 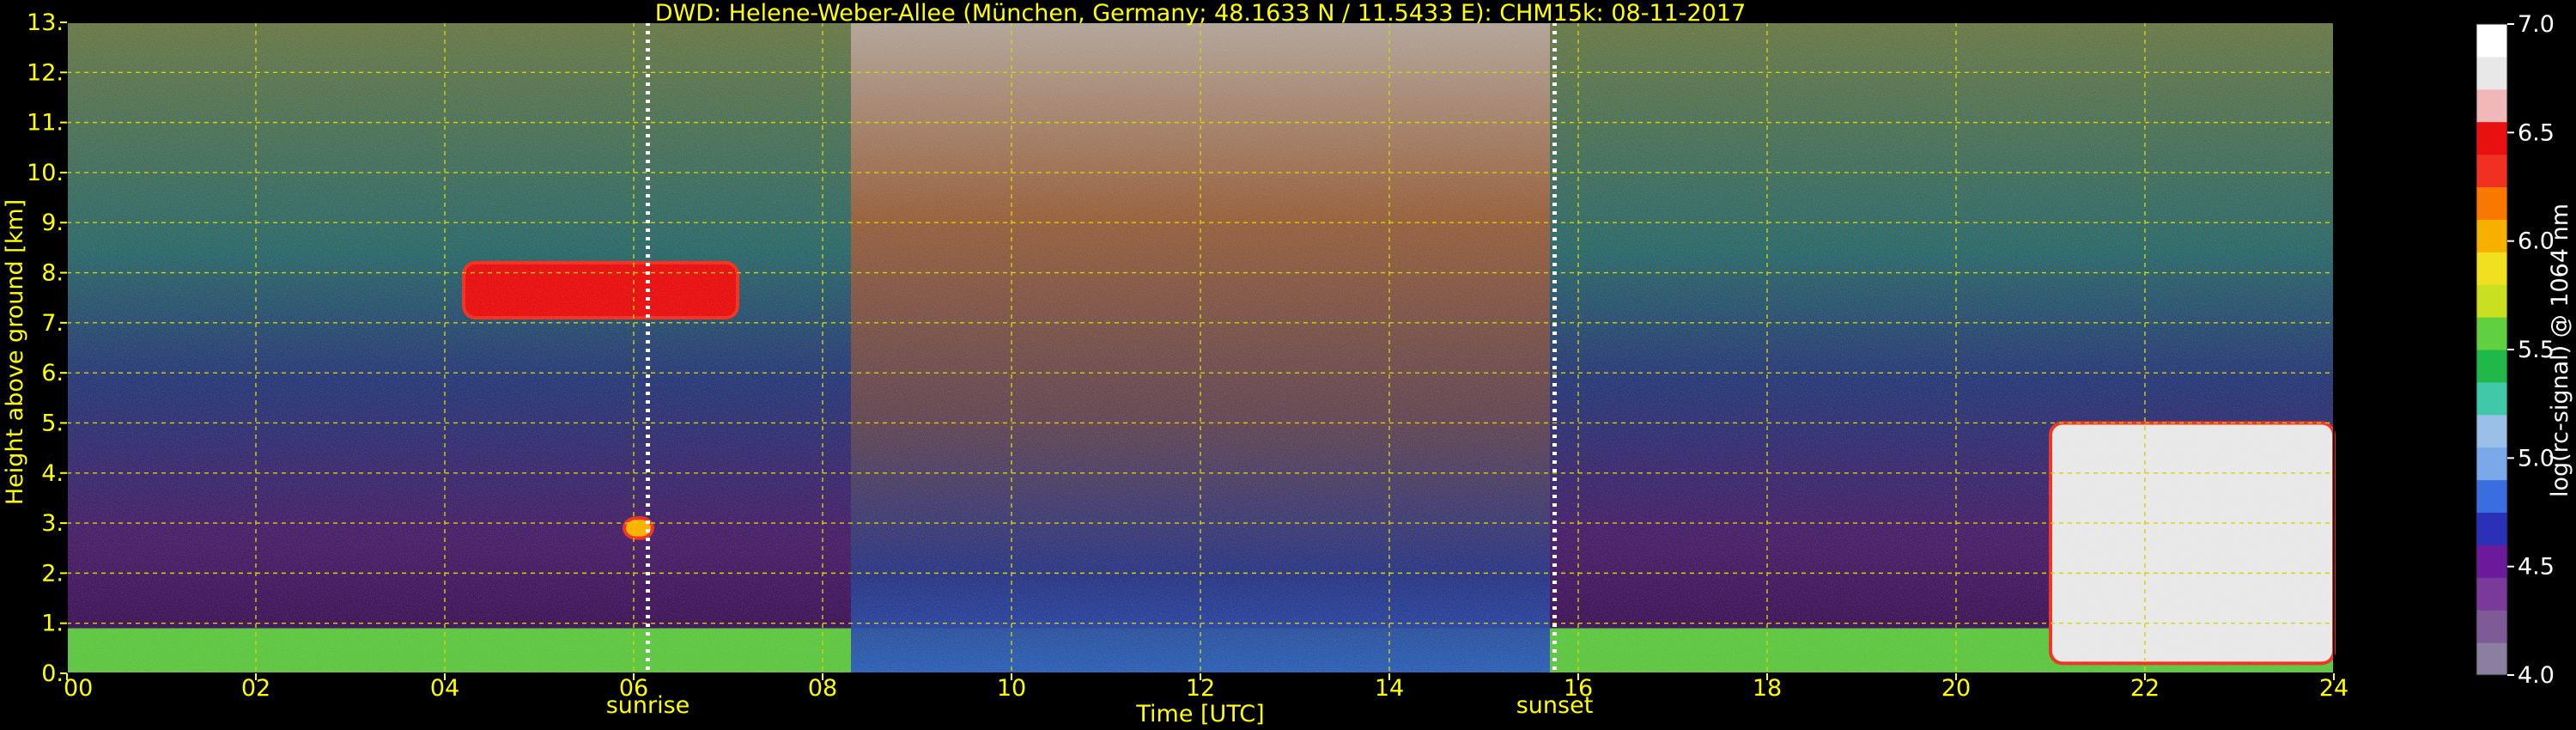 I want to click on y-tick-label: 1., so click(x=52, y=624).